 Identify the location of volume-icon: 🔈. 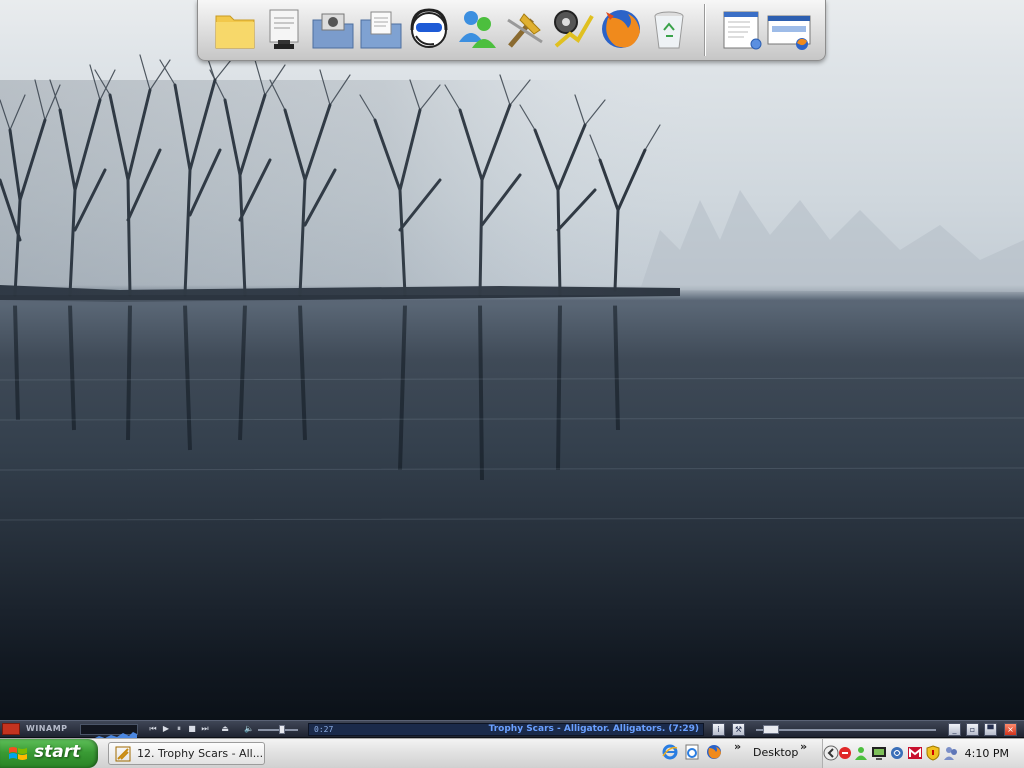
(249, 728).